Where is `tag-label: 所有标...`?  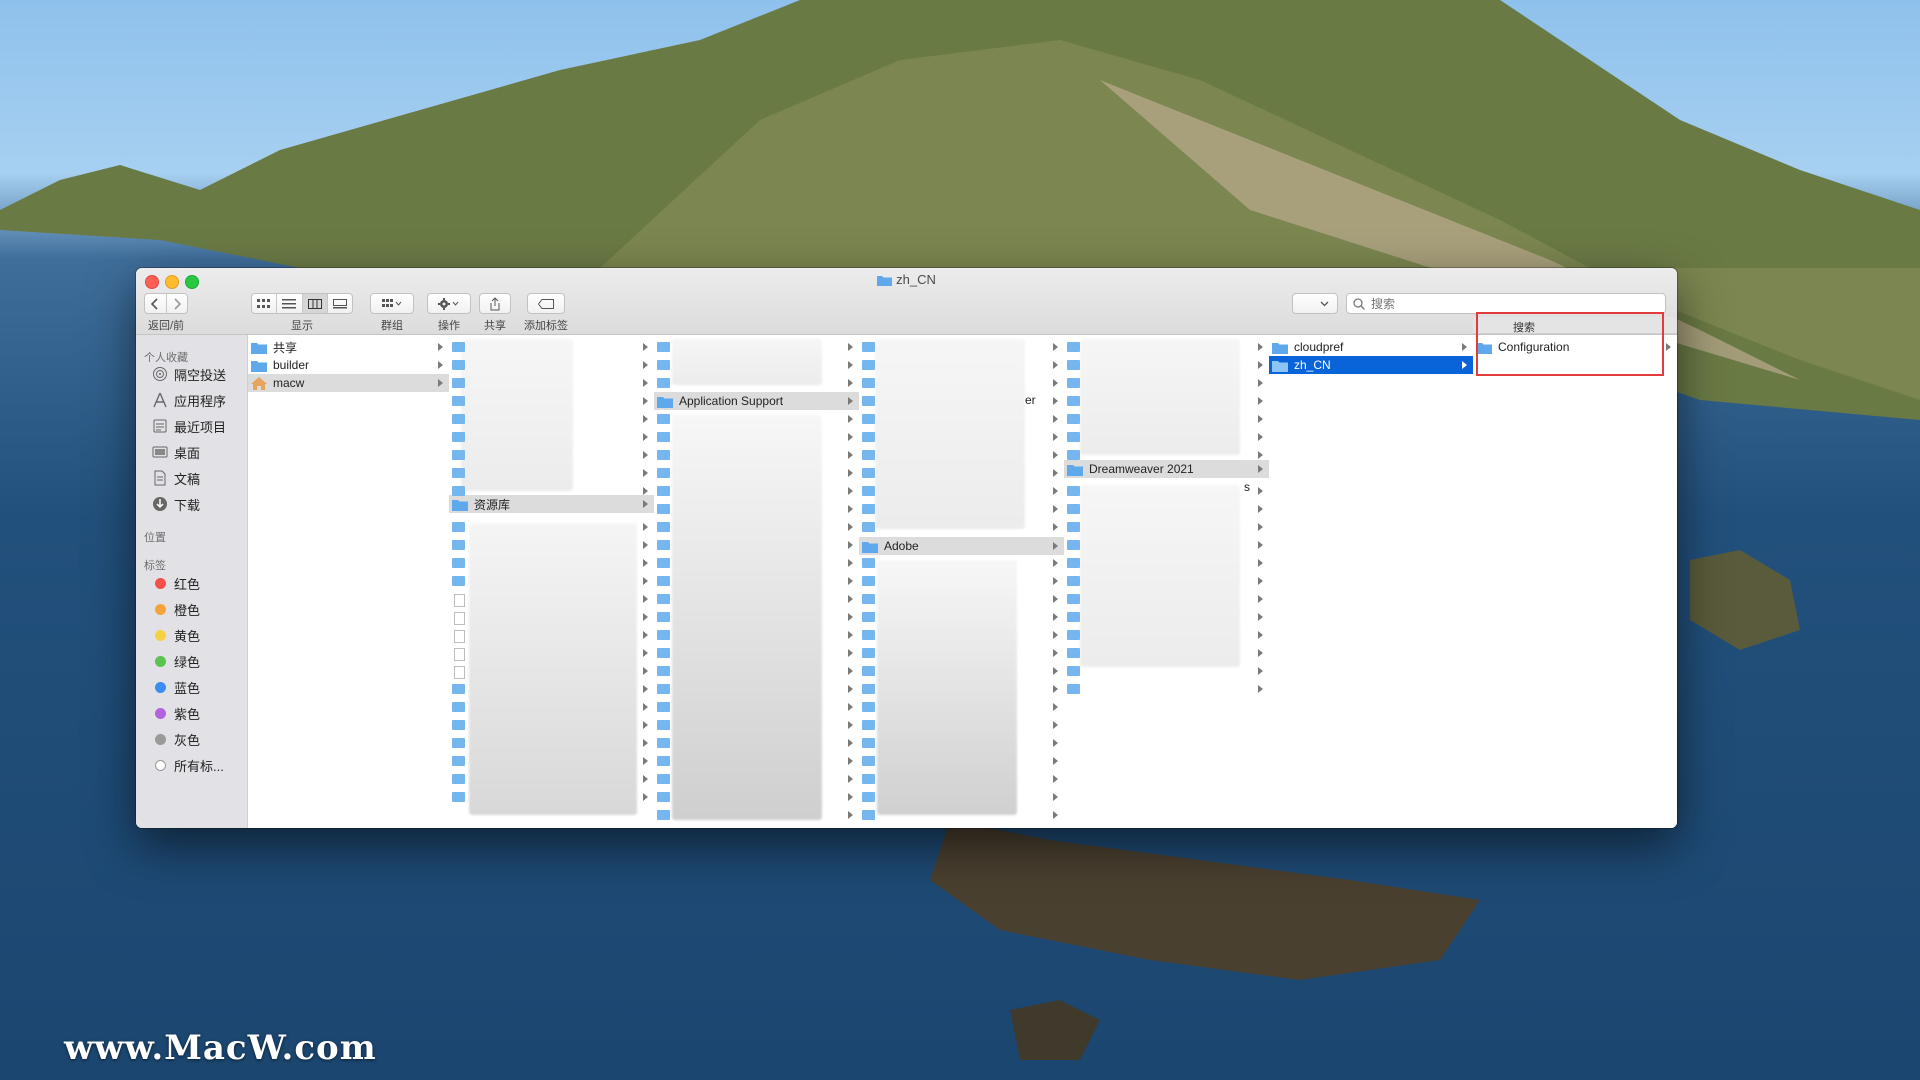
tag-label: 所有标... is located at coordinates (199, 766).